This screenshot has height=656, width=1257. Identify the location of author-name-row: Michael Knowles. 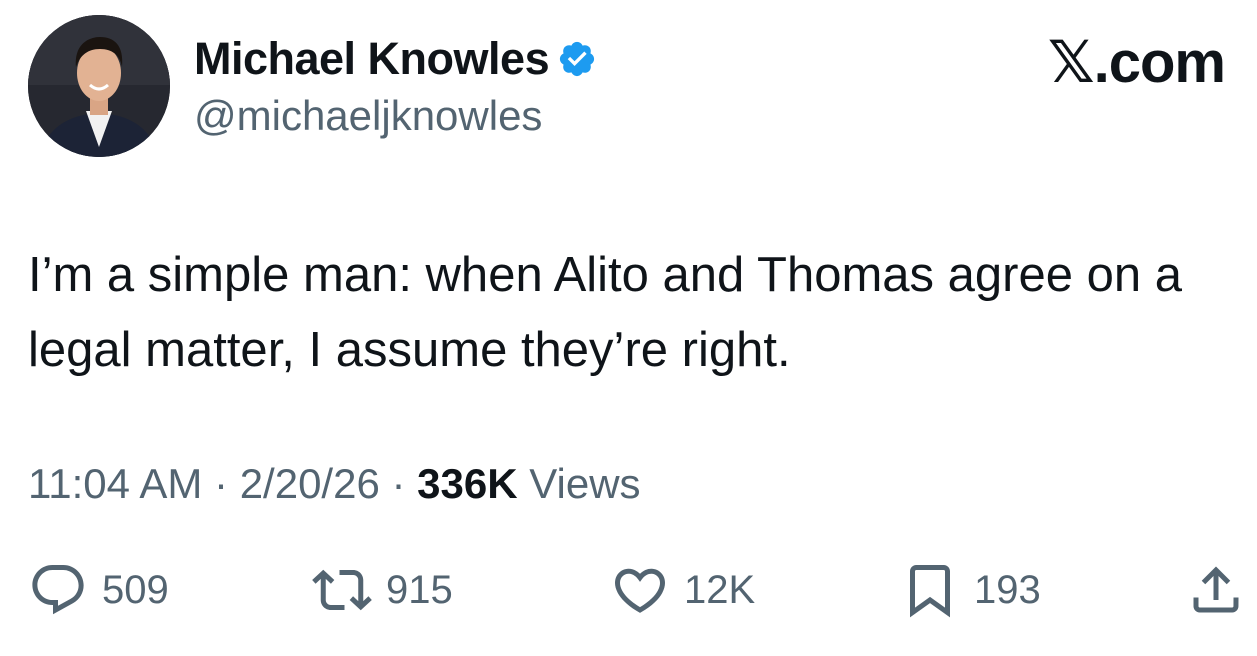
(395, 59).